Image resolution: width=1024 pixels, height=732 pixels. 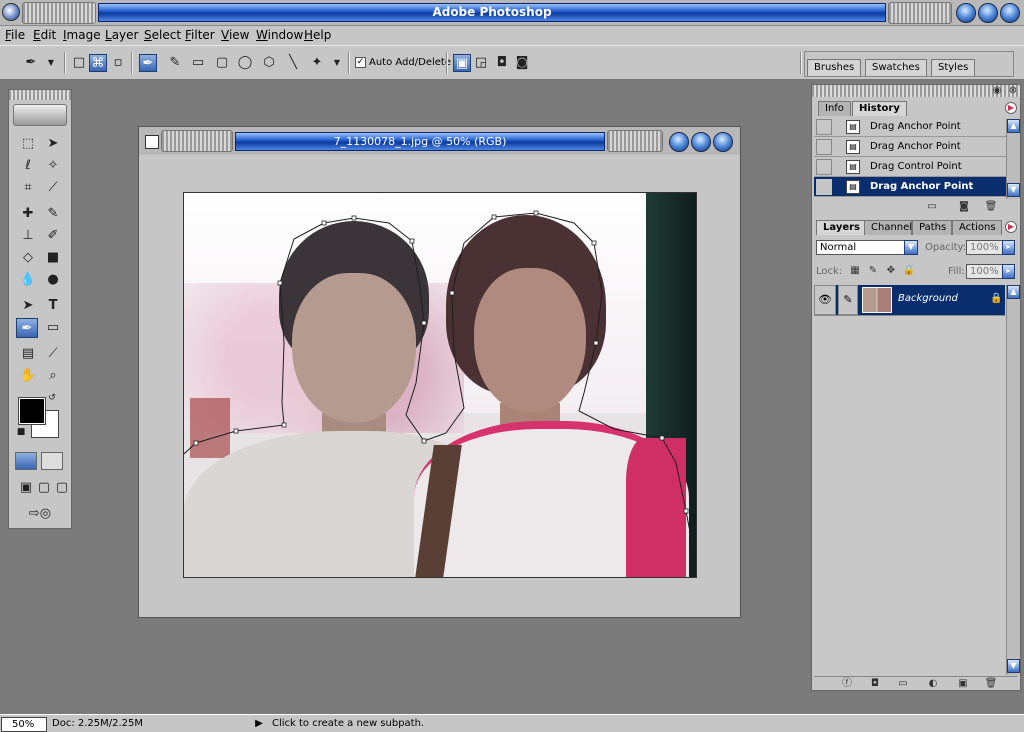 I want to click on add-to-path-area-icon: ▣, so click(x=462, y=63).